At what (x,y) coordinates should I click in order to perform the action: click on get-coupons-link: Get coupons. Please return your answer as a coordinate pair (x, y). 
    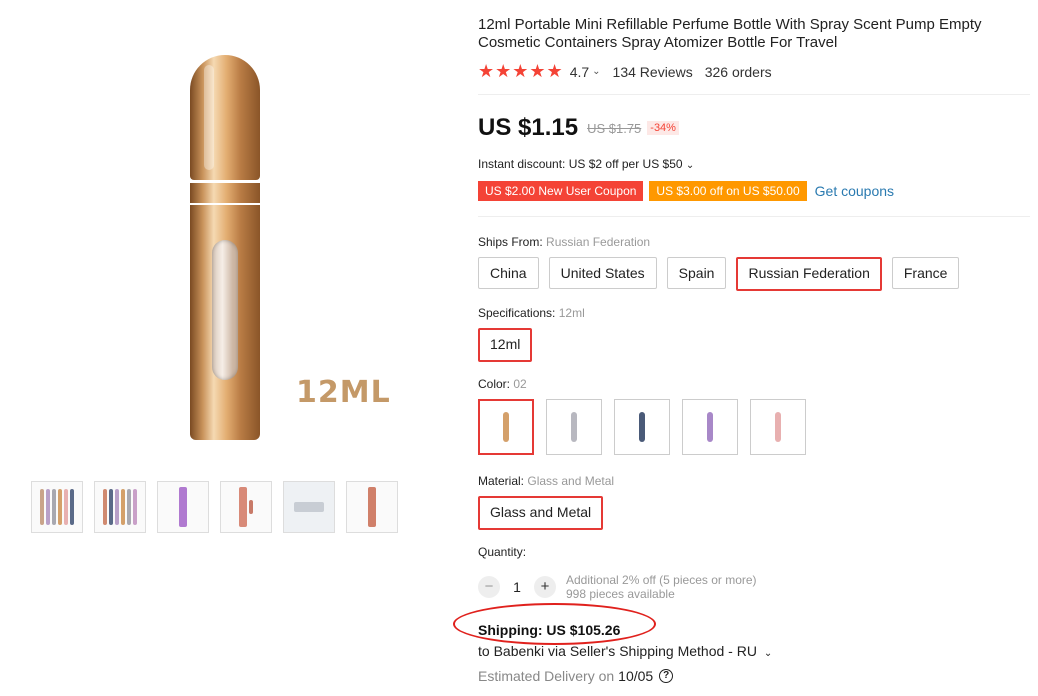
    Looking at the image, I should click on (854, 191).